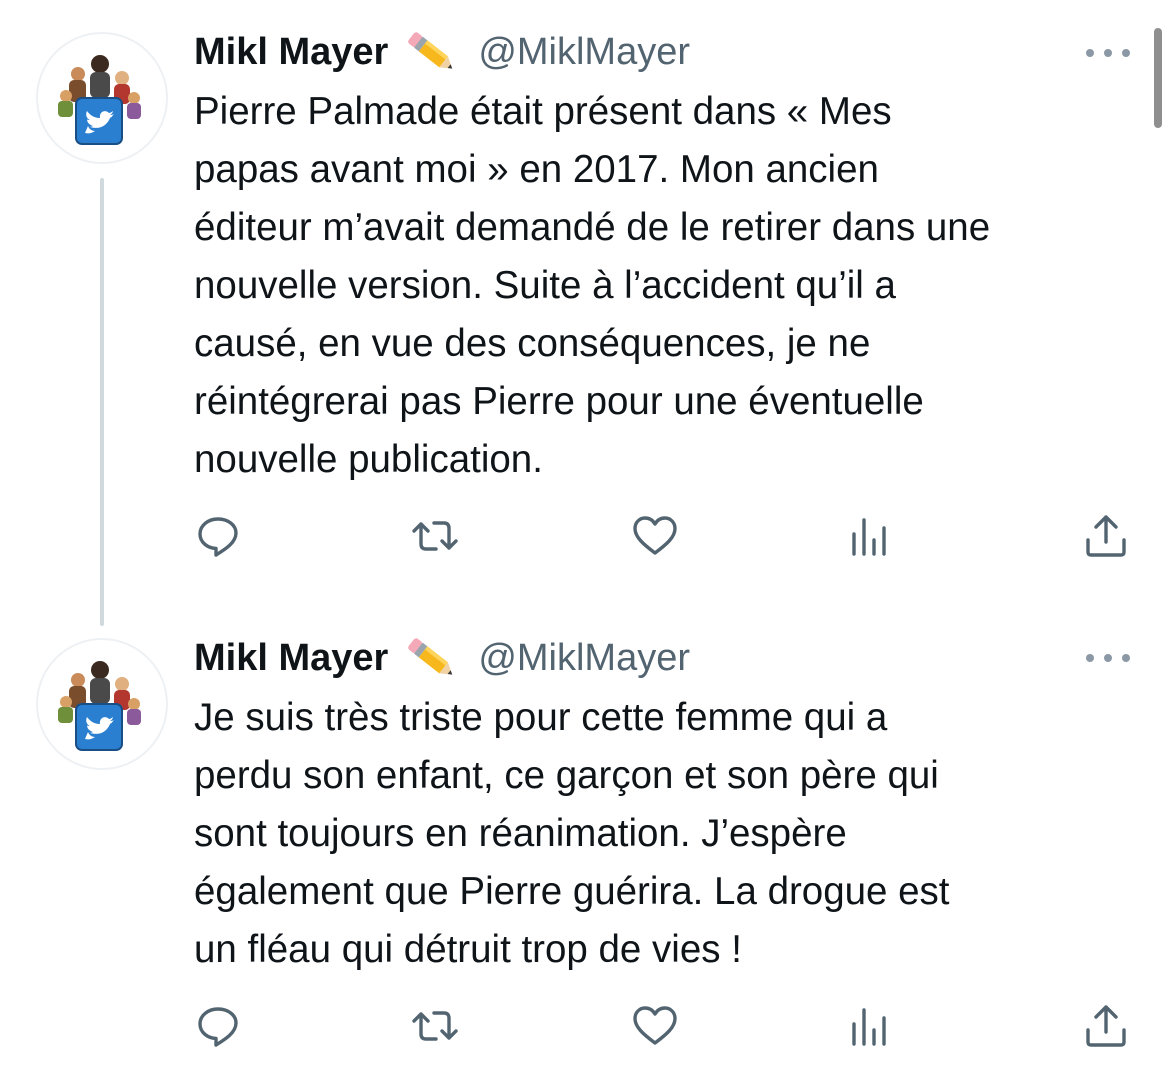 The image size is (1170, 1081). I want to click on thread-line, so click(102, 402).